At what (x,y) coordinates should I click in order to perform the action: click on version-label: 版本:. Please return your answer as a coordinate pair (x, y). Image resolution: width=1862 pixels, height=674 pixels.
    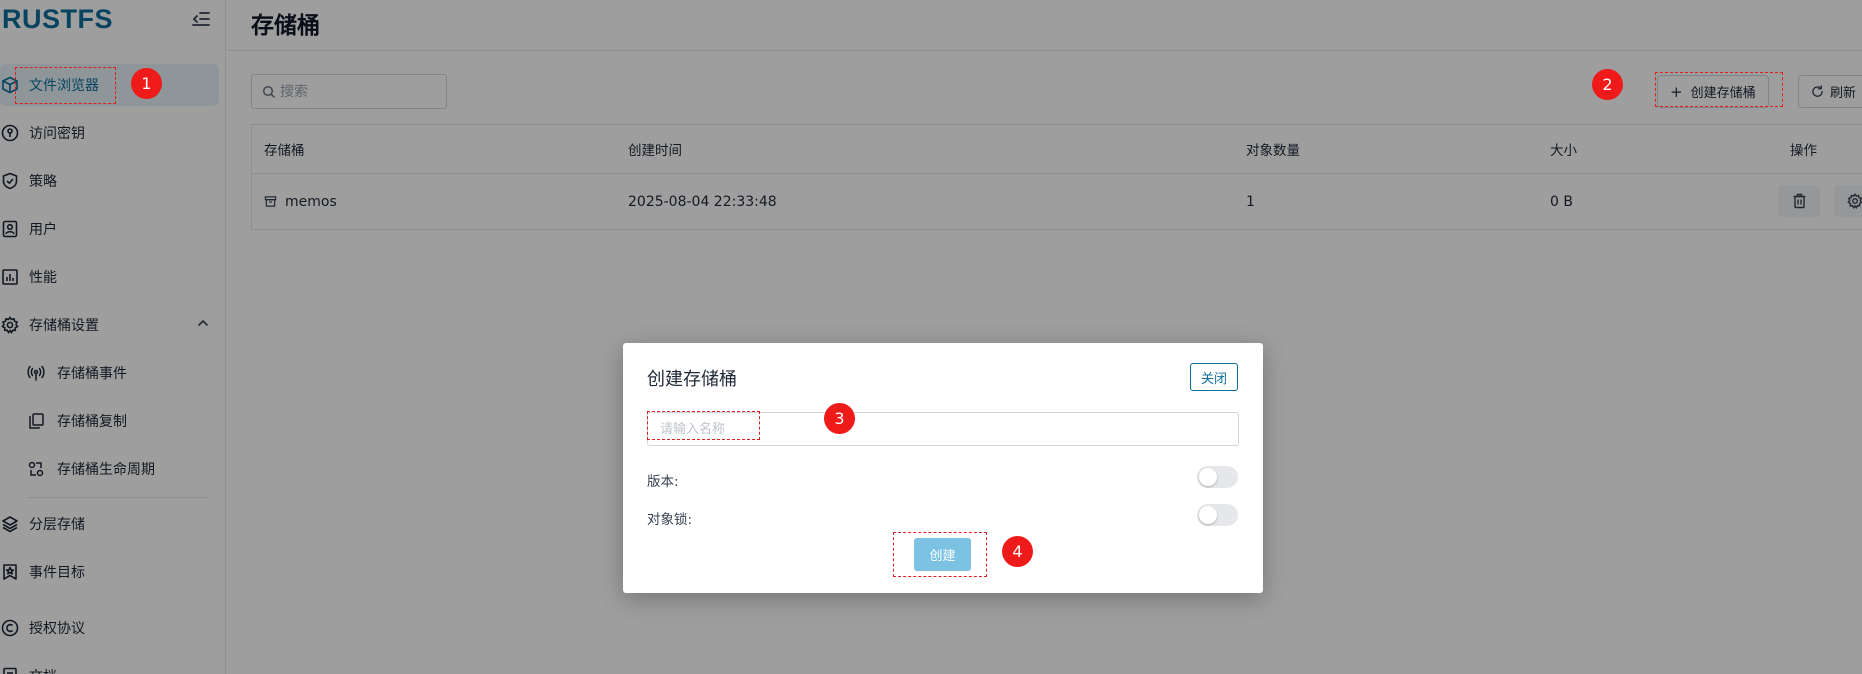
    Looking at the image, I should click on (663, 482).